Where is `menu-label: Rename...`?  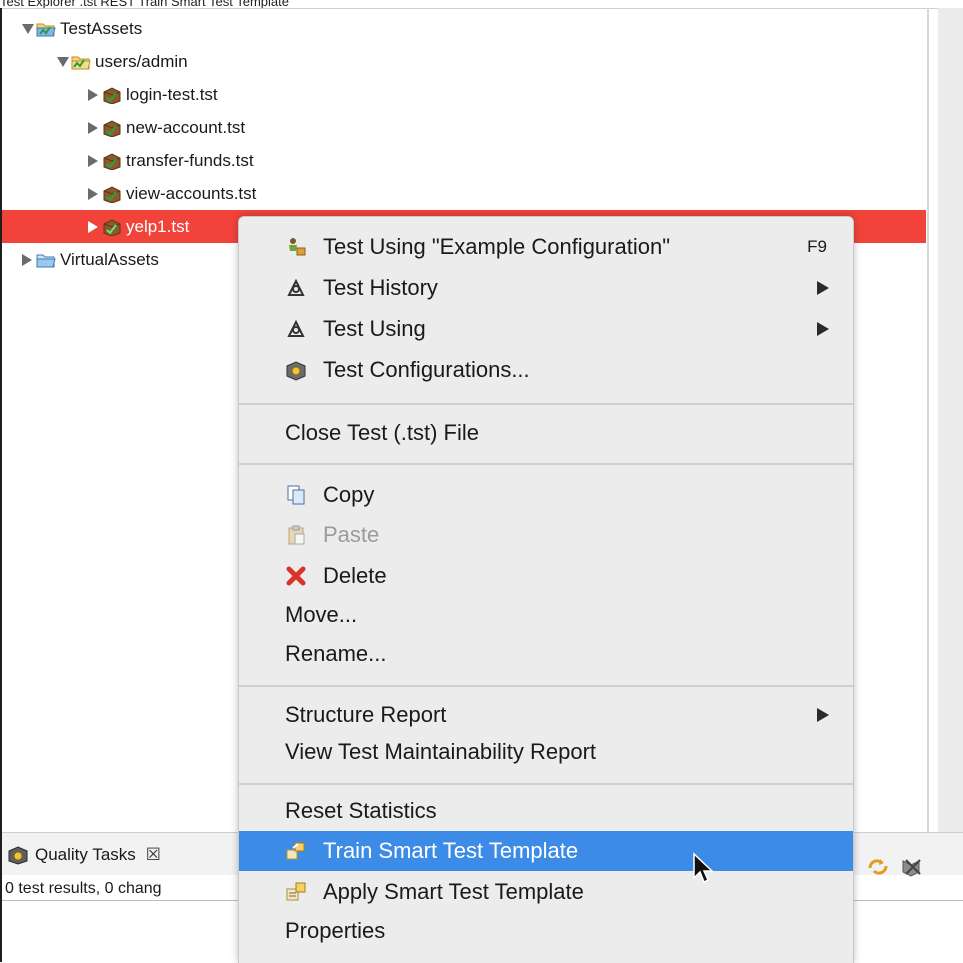
menu-label: Rename... is located at coordinates (336, 653).